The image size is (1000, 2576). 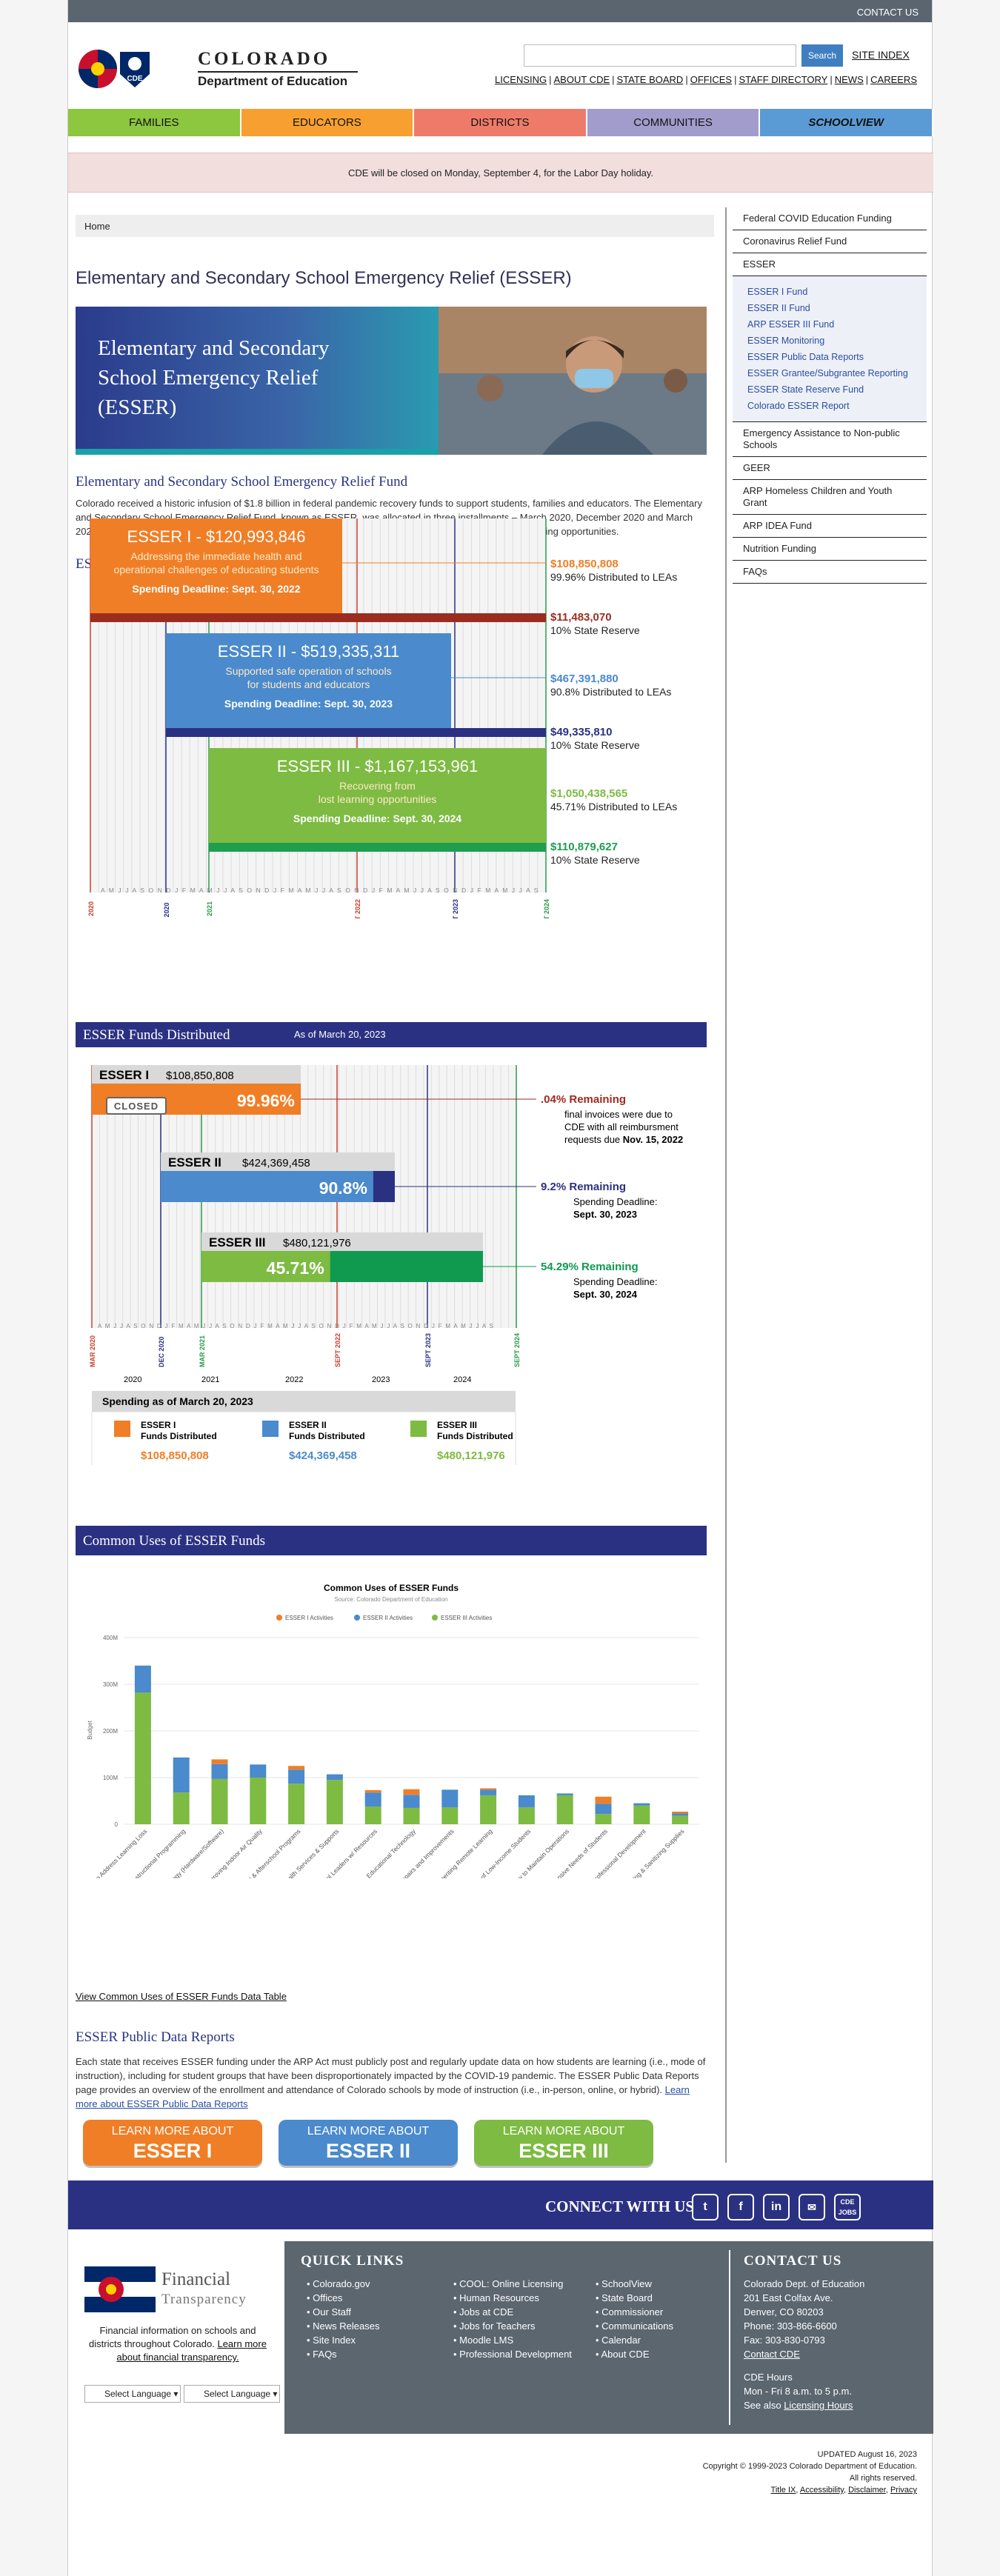 What do you see at coordinates (512, 2312) in the screenshot?
I see `quick-link: Jobs at CDE` at bounding box center [512, 2312].